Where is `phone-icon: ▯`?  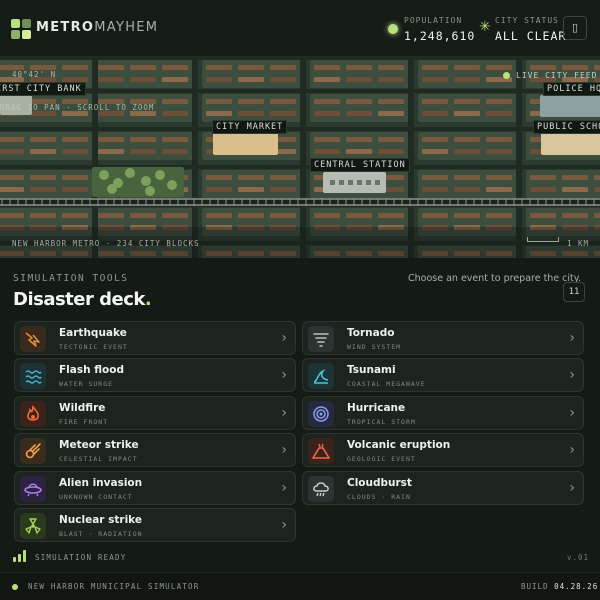 phone-icon: ▯ is located at coordinates (575, 27).